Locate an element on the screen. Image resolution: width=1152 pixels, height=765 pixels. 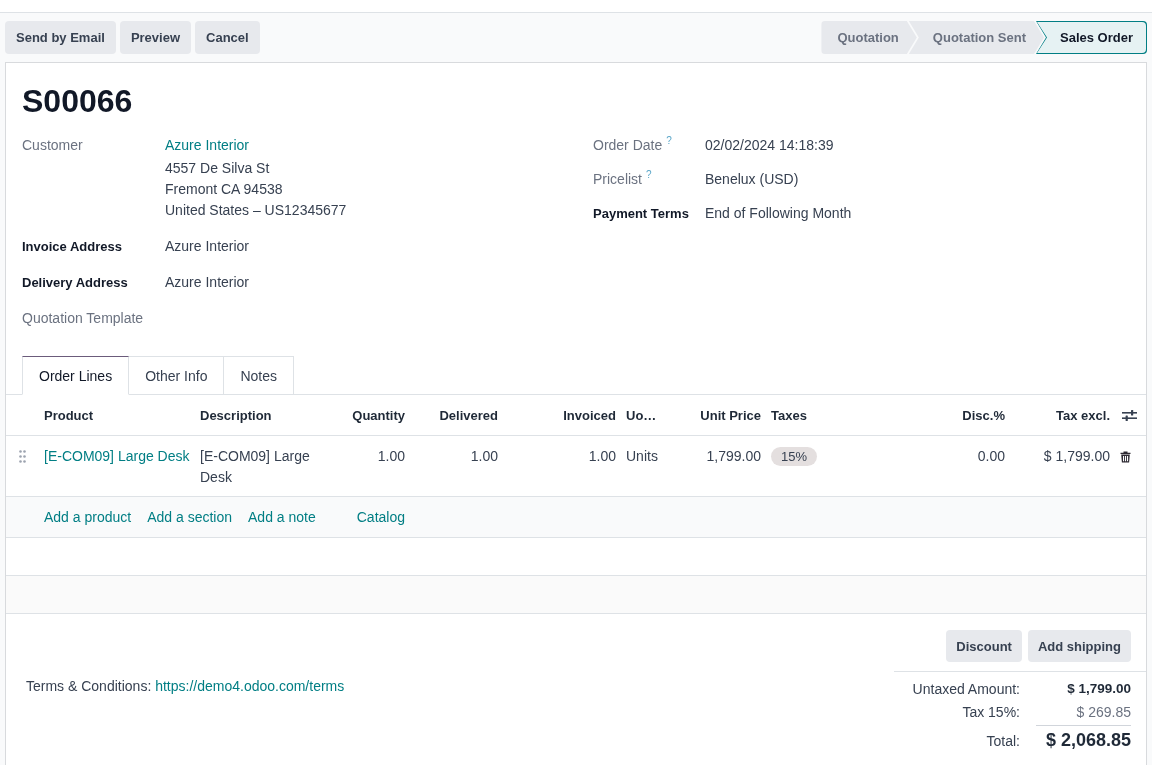
field-label: Order Date is located at coordinates (628, 145).